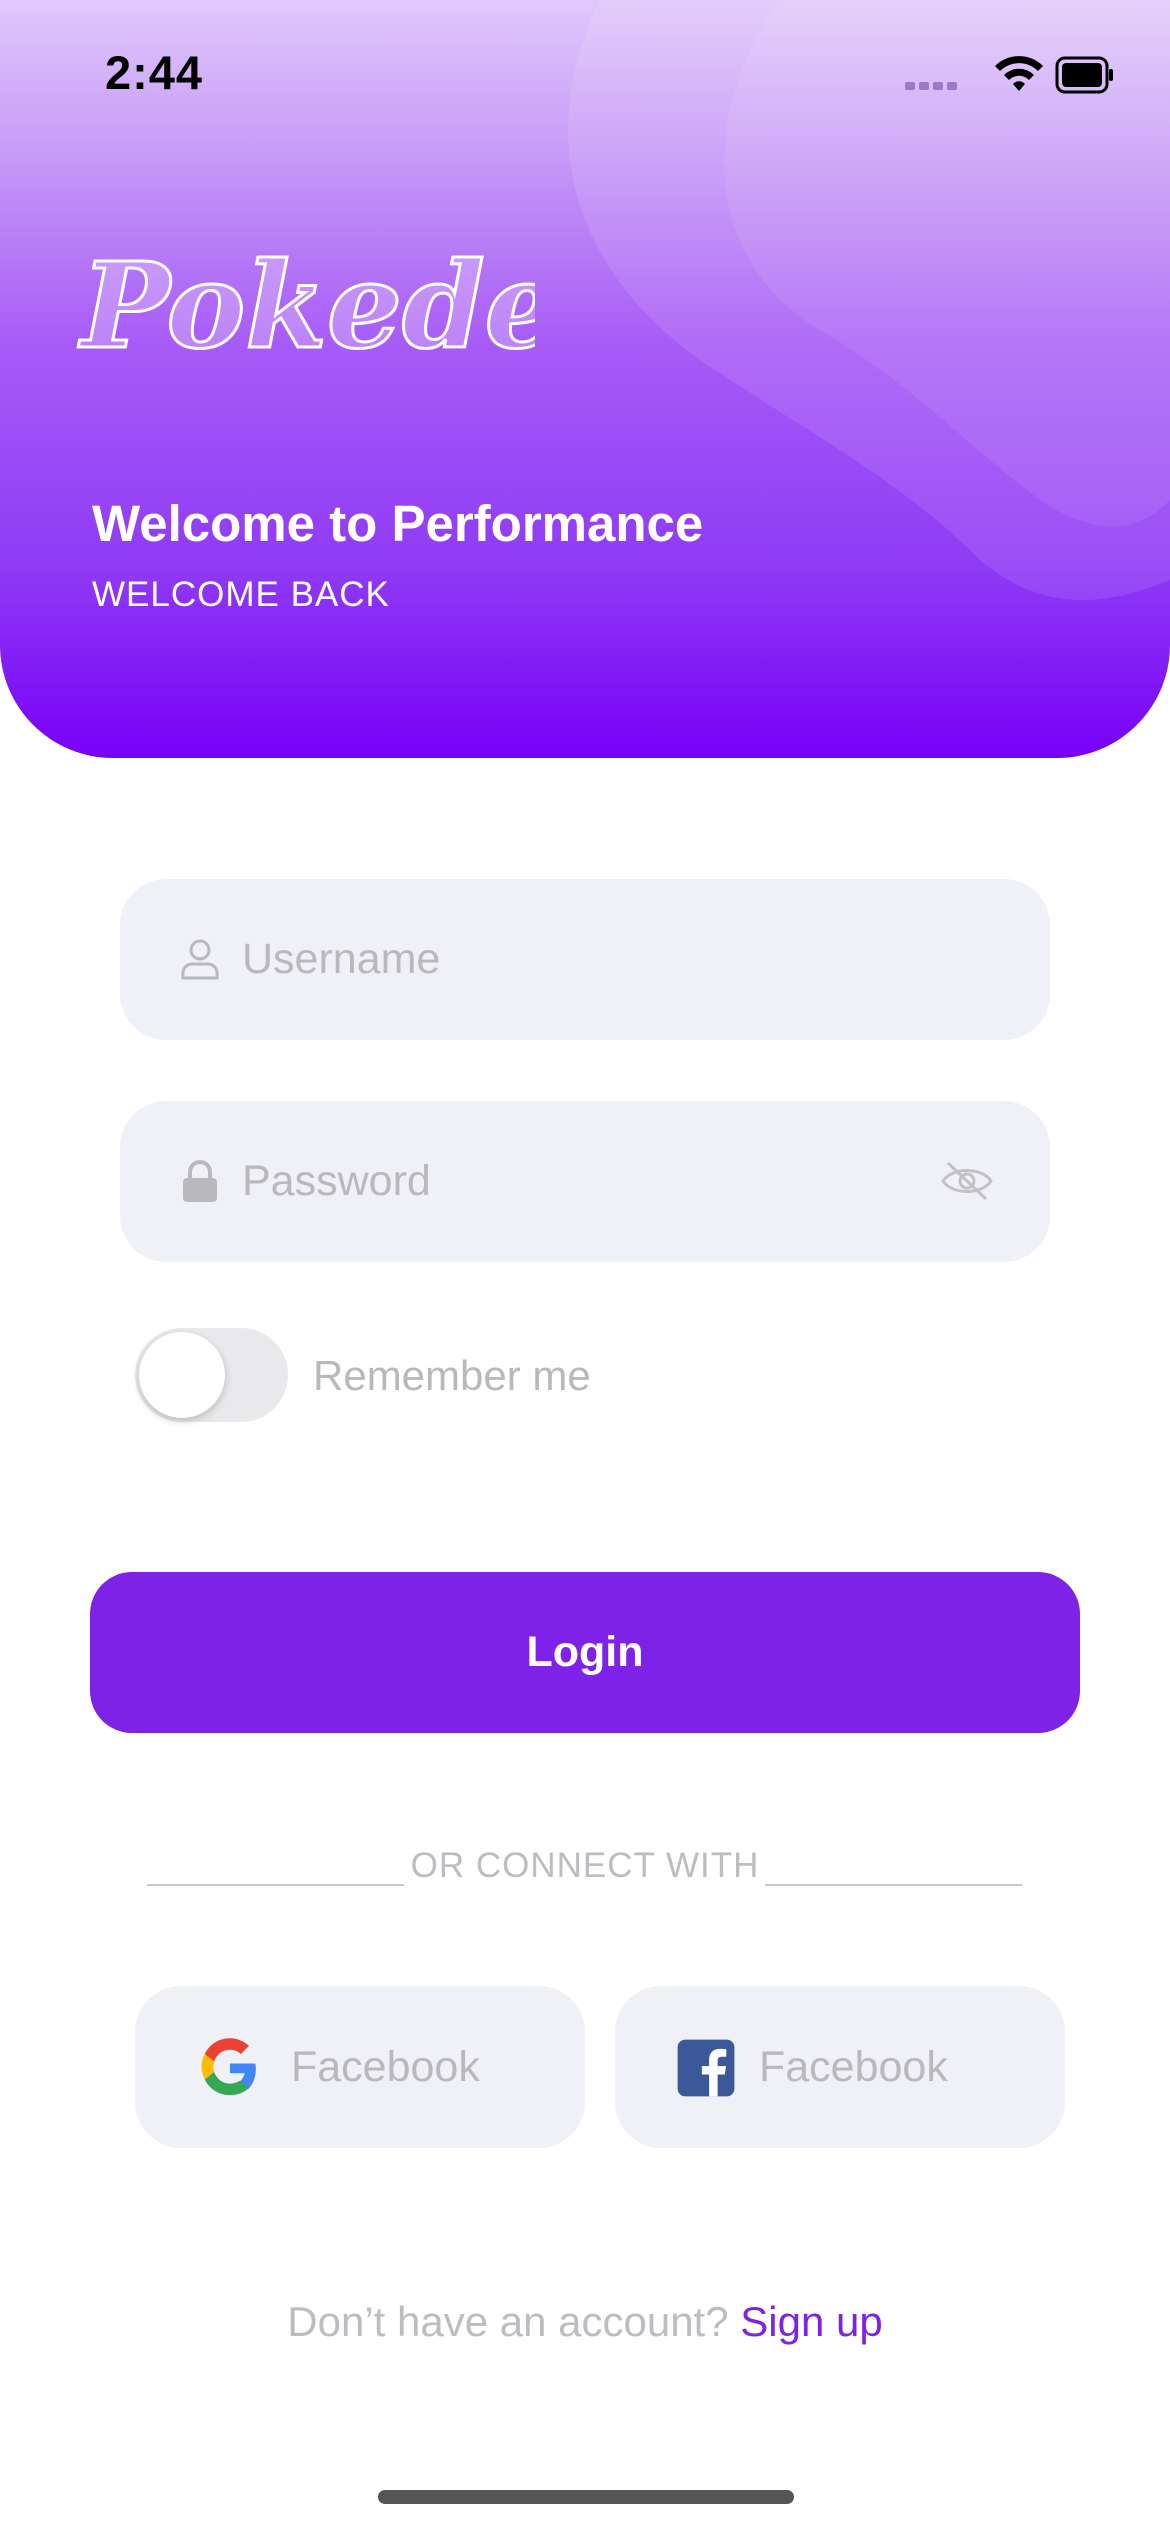  I want to click on username-input: Username, so click(341, 959).